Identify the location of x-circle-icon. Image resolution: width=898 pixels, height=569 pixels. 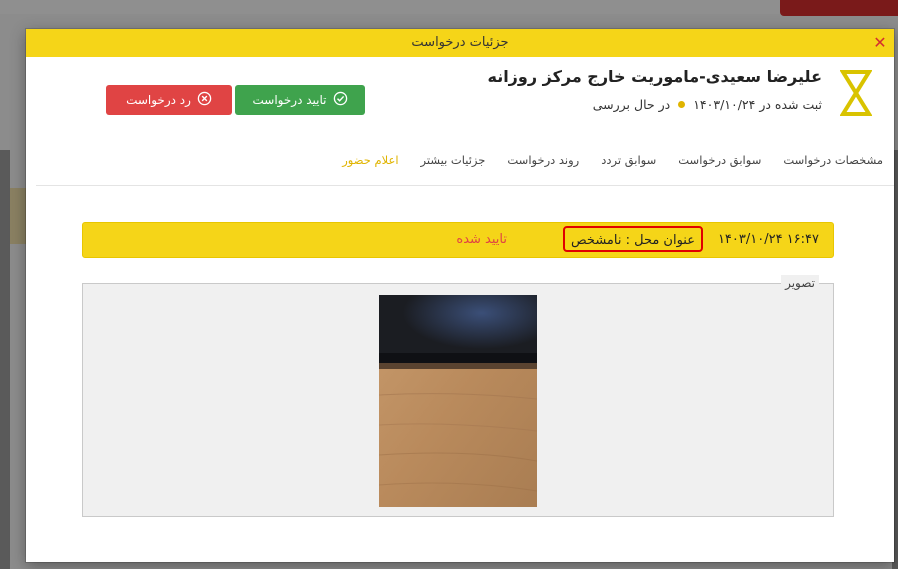
(204, 100).